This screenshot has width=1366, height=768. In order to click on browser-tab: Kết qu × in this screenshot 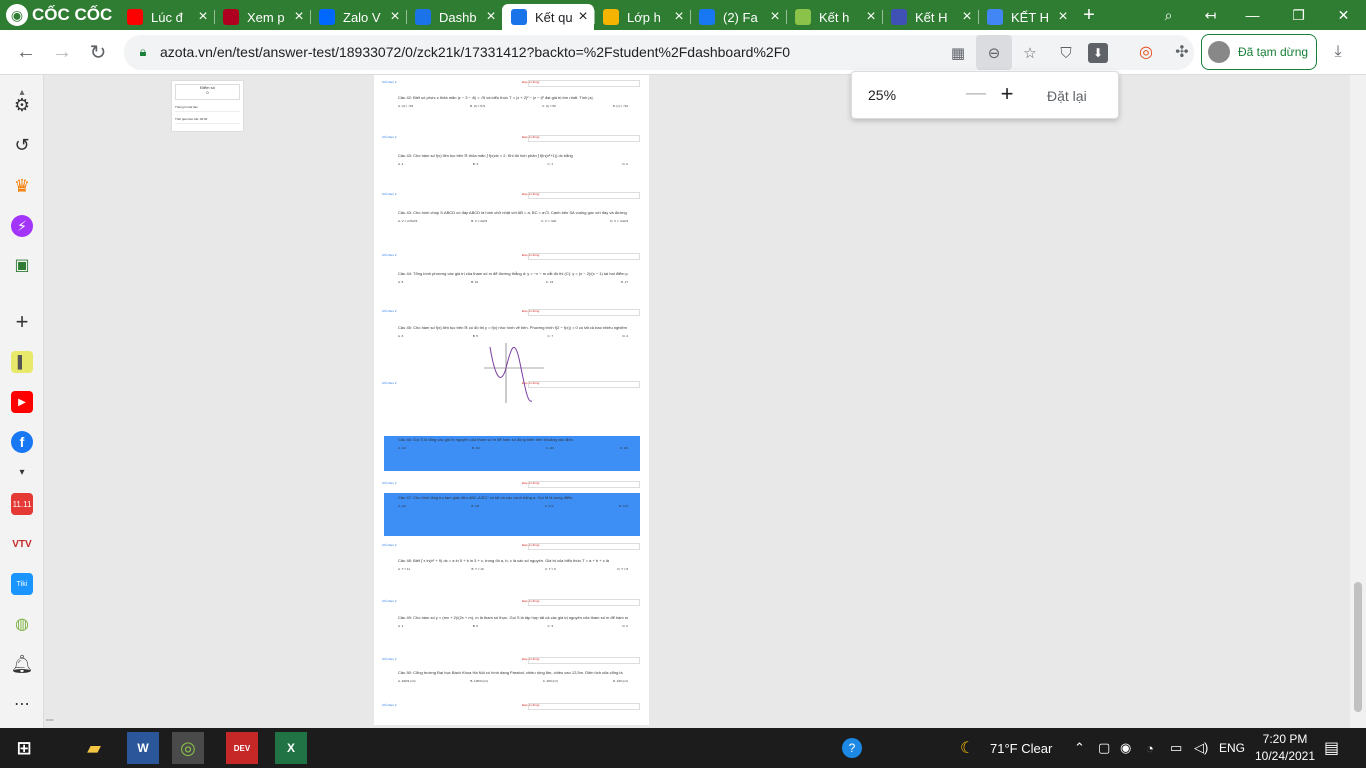, I will do `click(548, 17)`.